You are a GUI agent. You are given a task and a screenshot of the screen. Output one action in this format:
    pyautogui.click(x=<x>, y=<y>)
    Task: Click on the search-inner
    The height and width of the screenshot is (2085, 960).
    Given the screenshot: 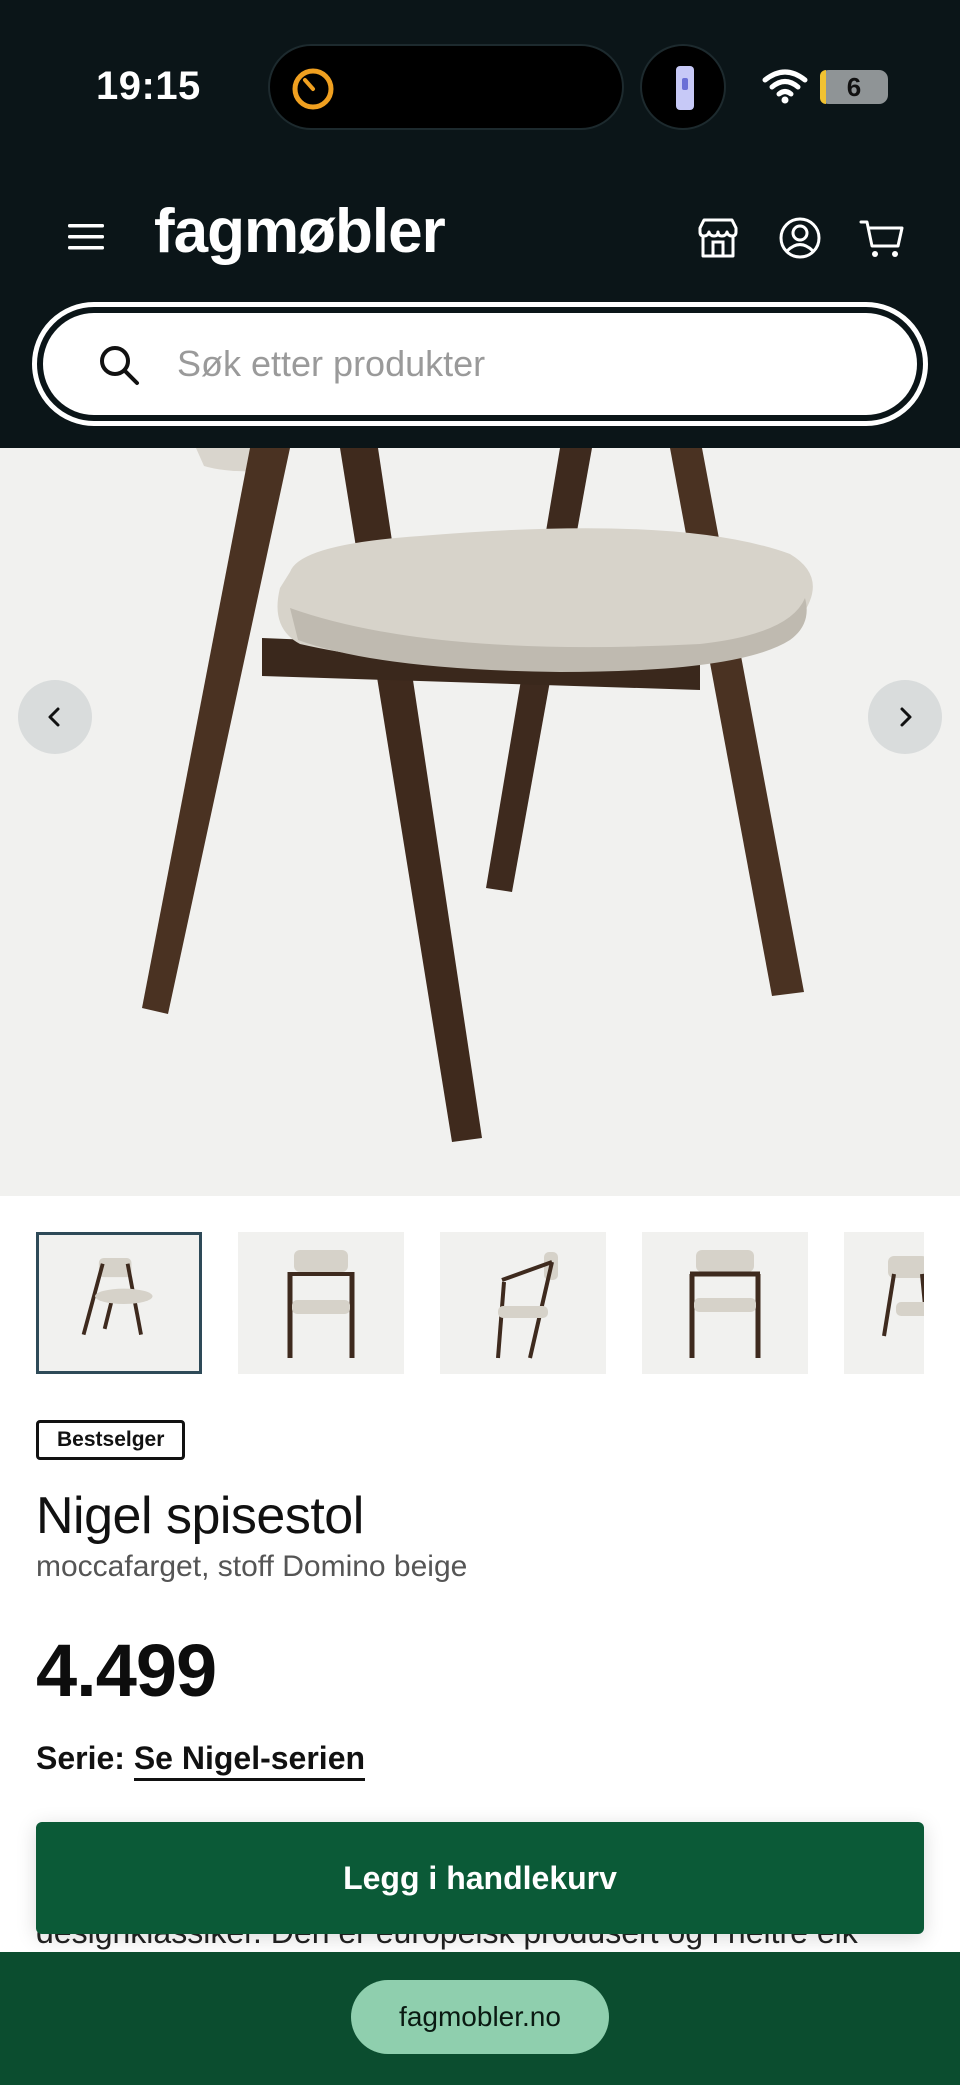 What is the action you would take?
    pyautogui.click(x=480, y=364)
    